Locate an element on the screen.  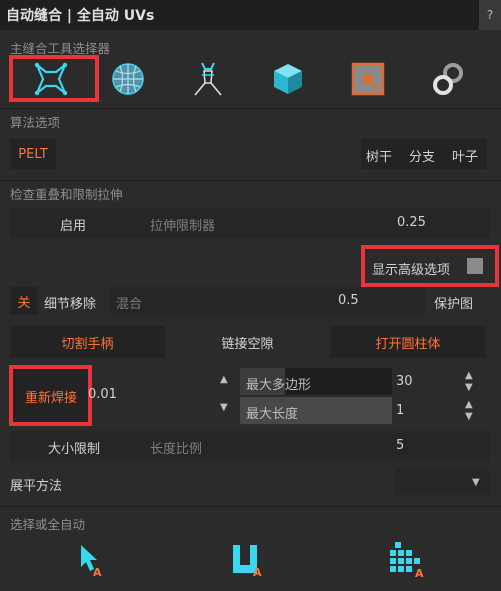
trunk-option: 树干 is located at coordinates (379, 155).